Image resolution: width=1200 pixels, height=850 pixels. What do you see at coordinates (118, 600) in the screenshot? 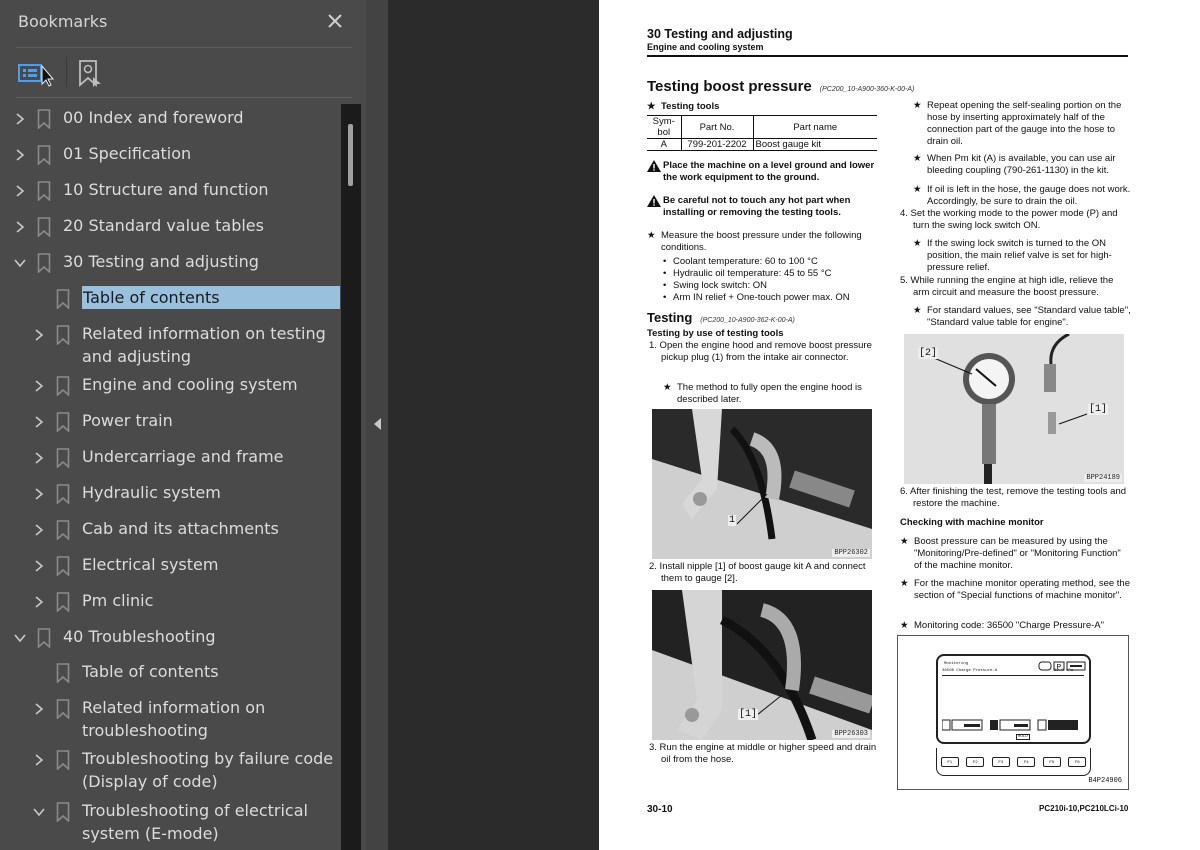
I see `bookmark-label: Pm clinic` at bounding box center [118, 600].